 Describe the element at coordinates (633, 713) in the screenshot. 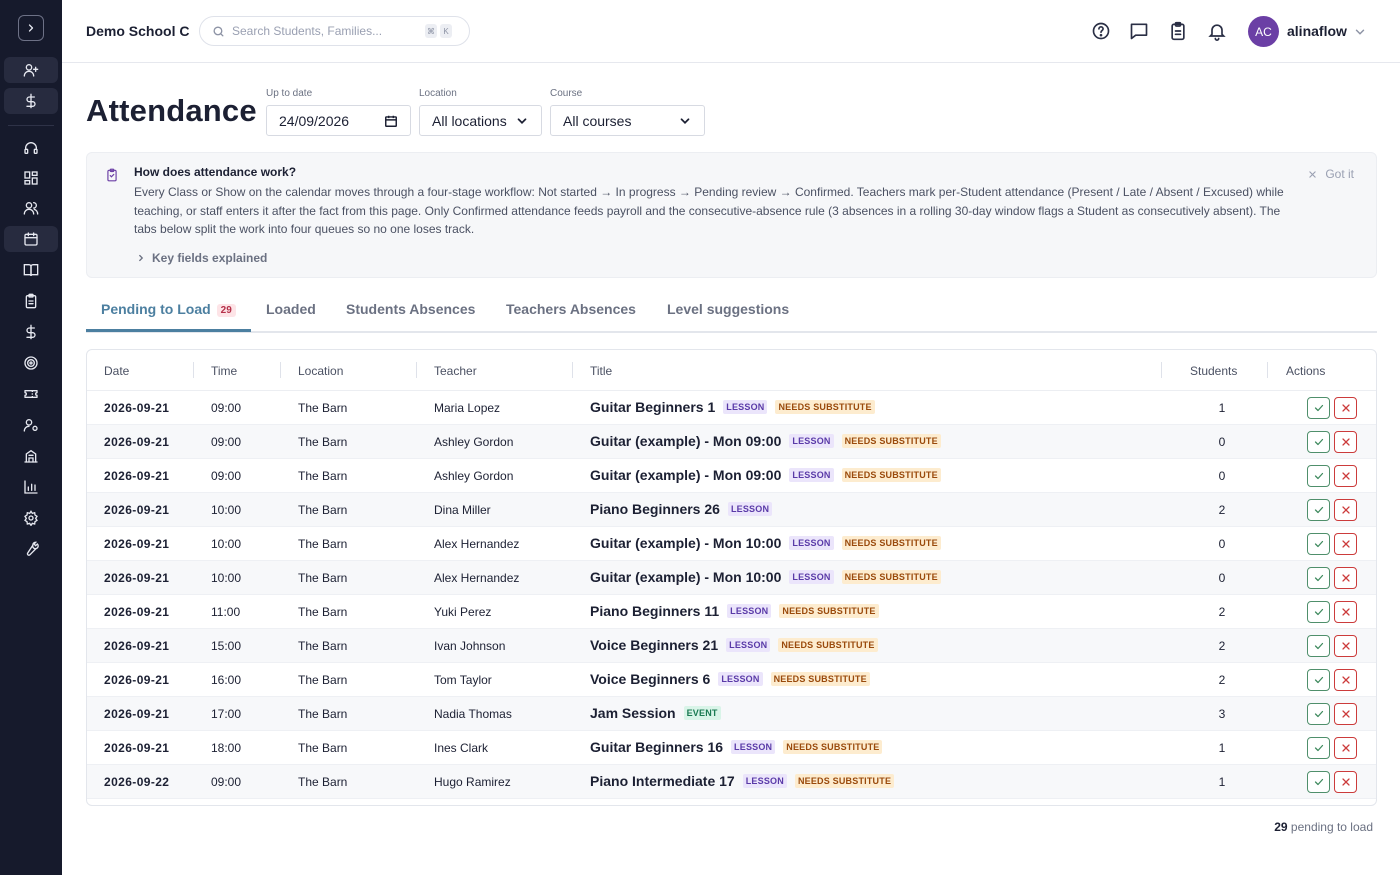

I see `row-title: Jam Session` at that location.